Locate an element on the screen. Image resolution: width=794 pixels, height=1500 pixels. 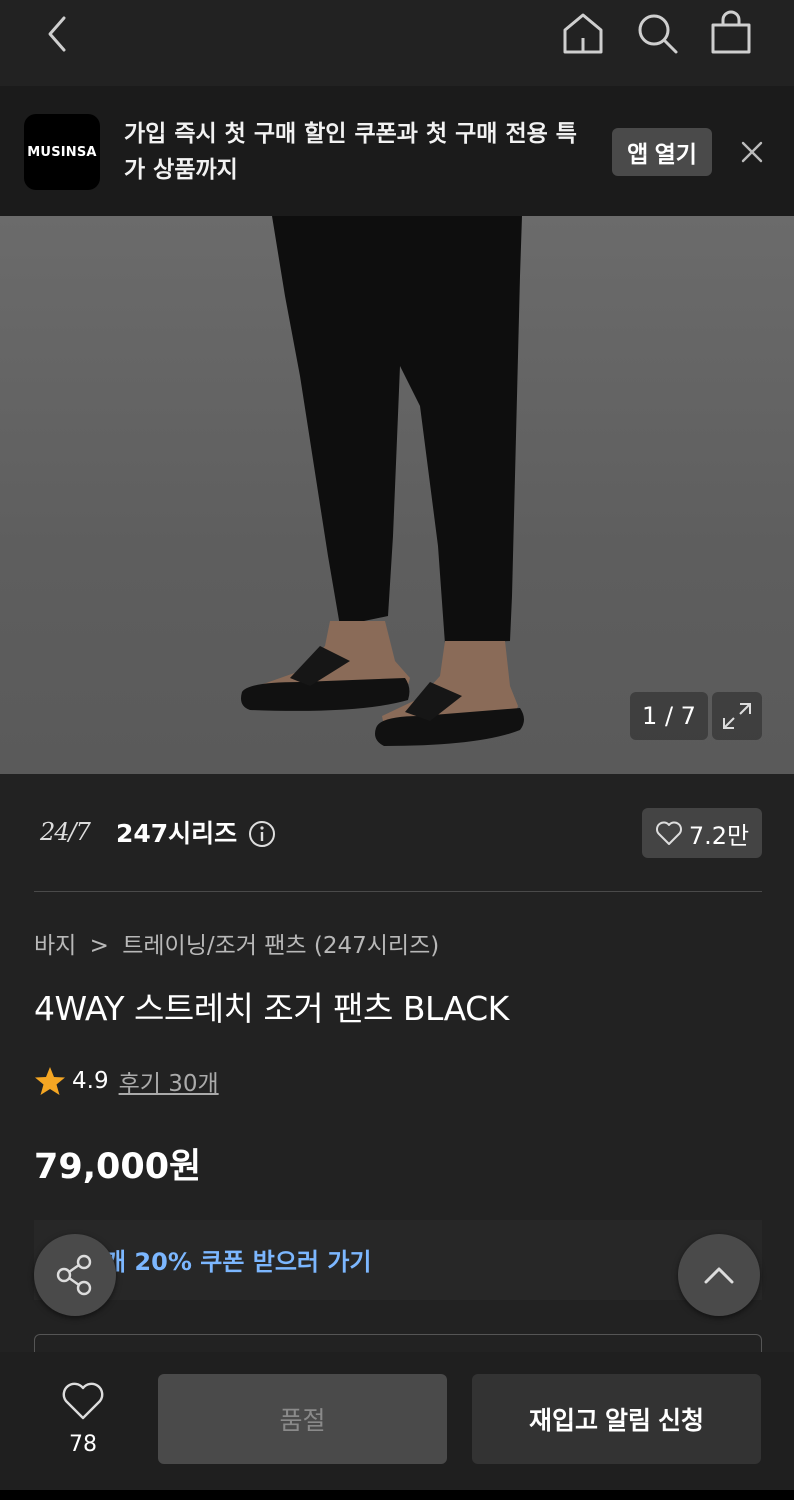
search-icon is located at coordinates (658, 34).